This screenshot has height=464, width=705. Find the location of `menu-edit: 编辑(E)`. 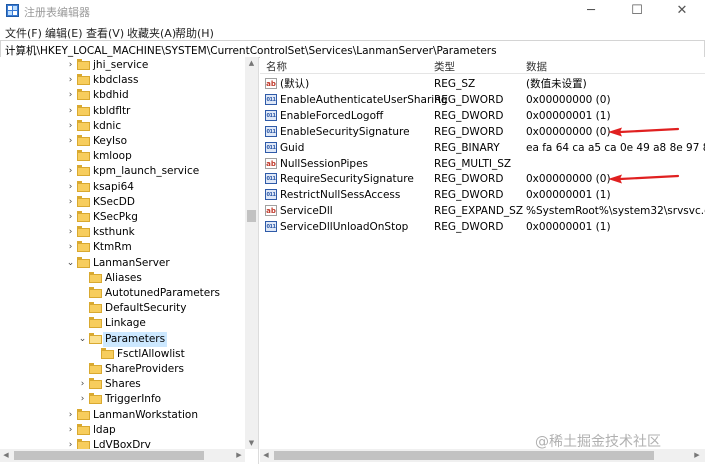

menu-edit: 编辑(E) is located at coordinates (64, 33).